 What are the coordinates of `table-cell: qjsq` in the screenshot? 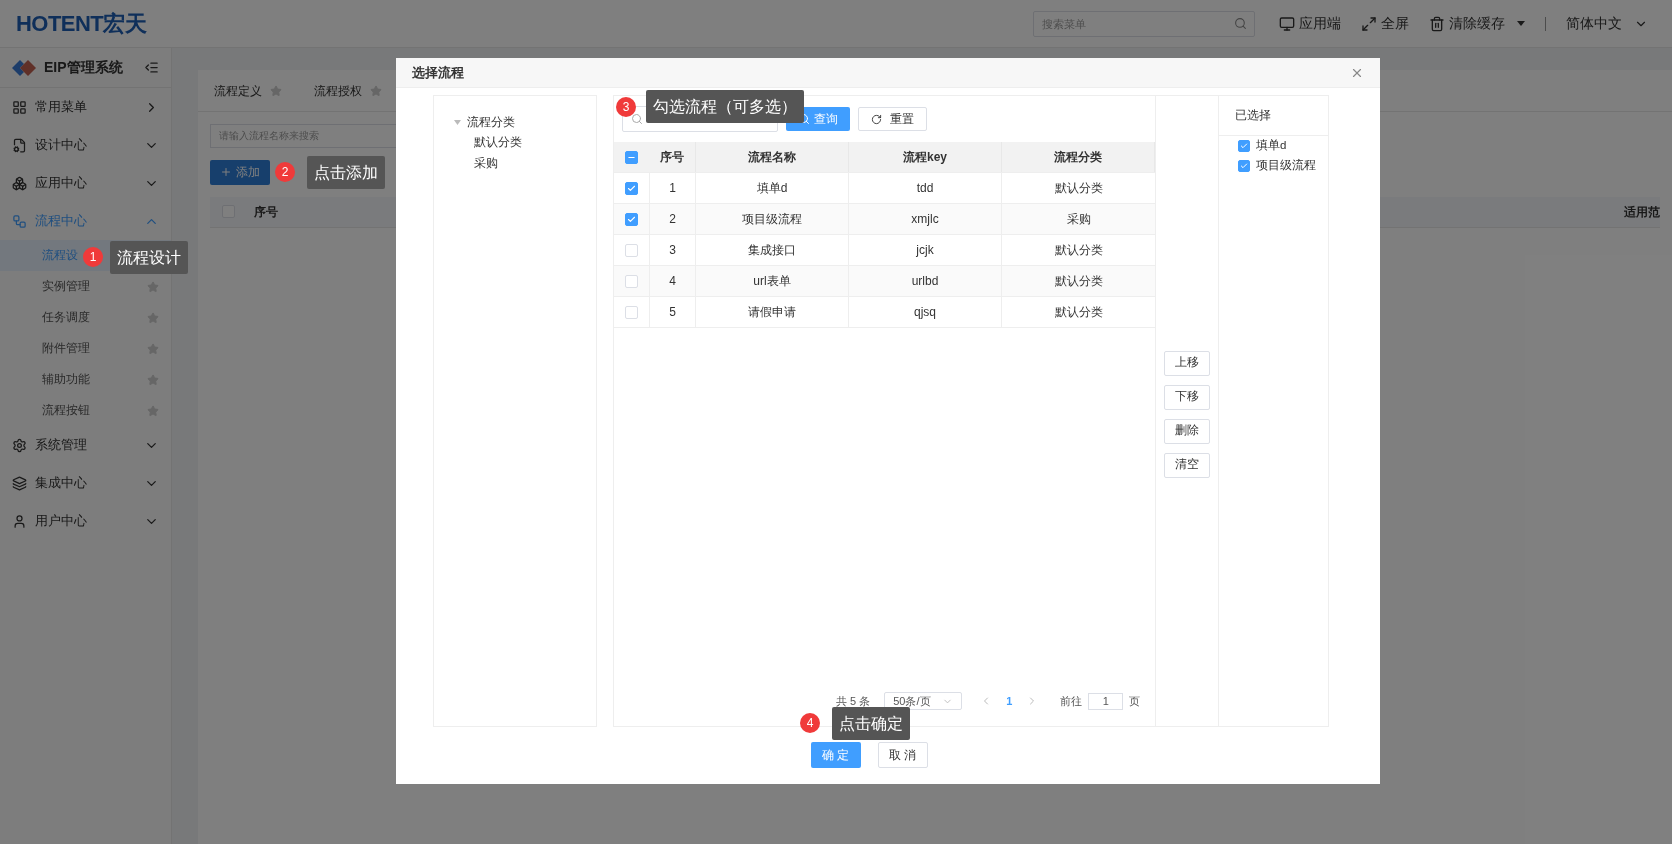 It's located at (925, 312).